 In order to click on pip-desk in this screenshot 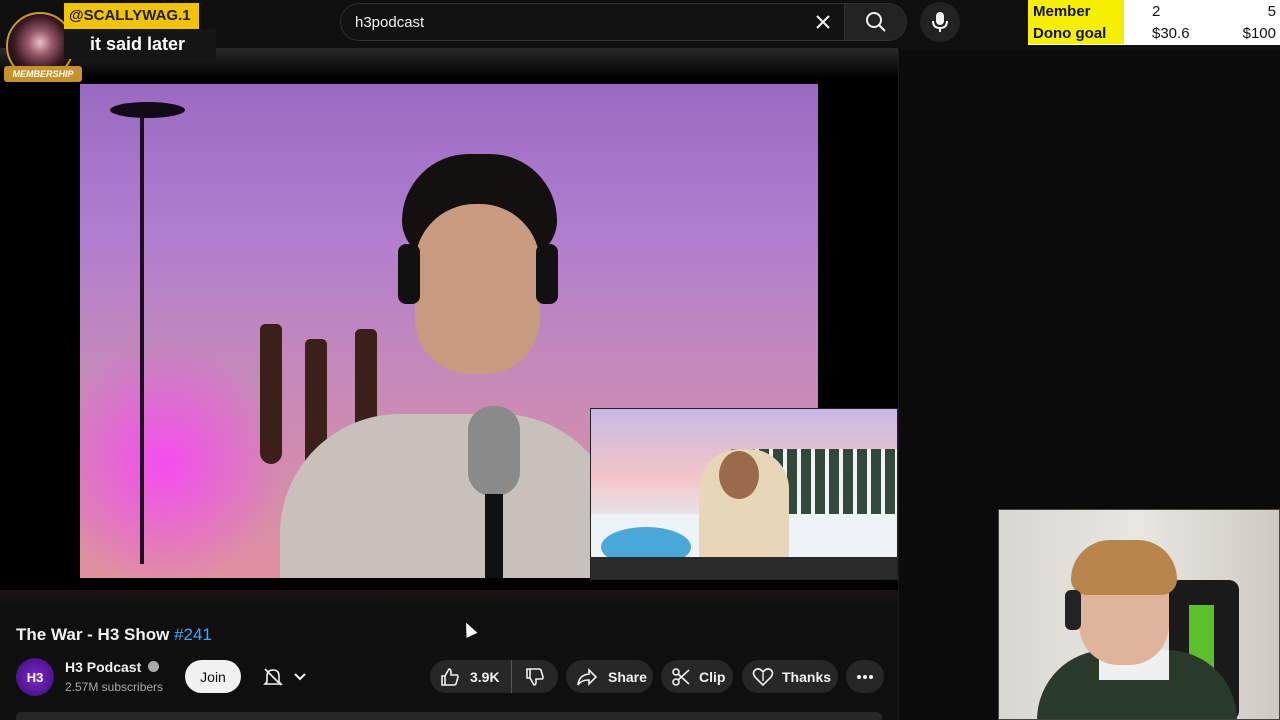, I will do `click(744, 568)`.